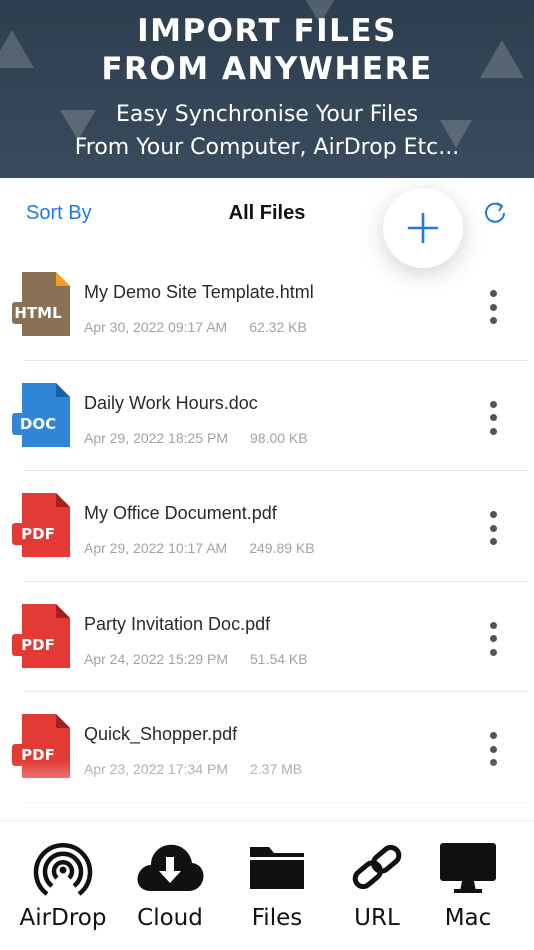 This screenshot has width=534, height=950. Describe the element at coordinates (279, 437) in the screenshot. I see `file-size: 98.00 KB` at that location.